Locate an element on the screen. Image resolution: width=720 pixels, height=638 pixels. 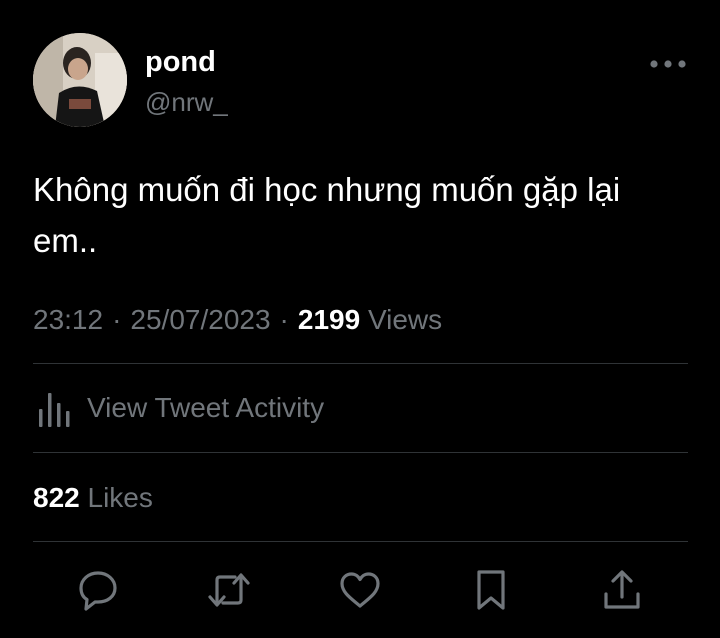
view-tweet-activity-button: View Tweet Activity is located at coordinates (181, 408).